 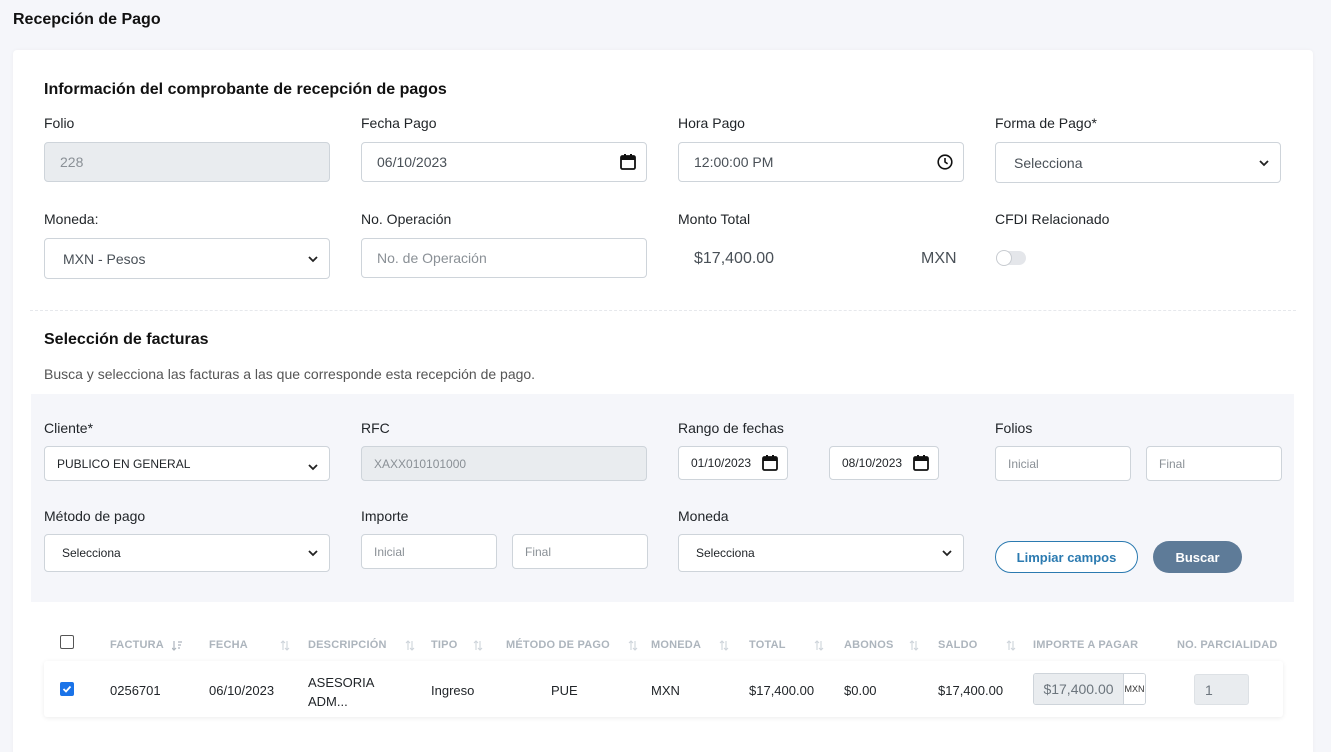 I want to click on monto-total-currency: MXN, so click(x=939, y=258).